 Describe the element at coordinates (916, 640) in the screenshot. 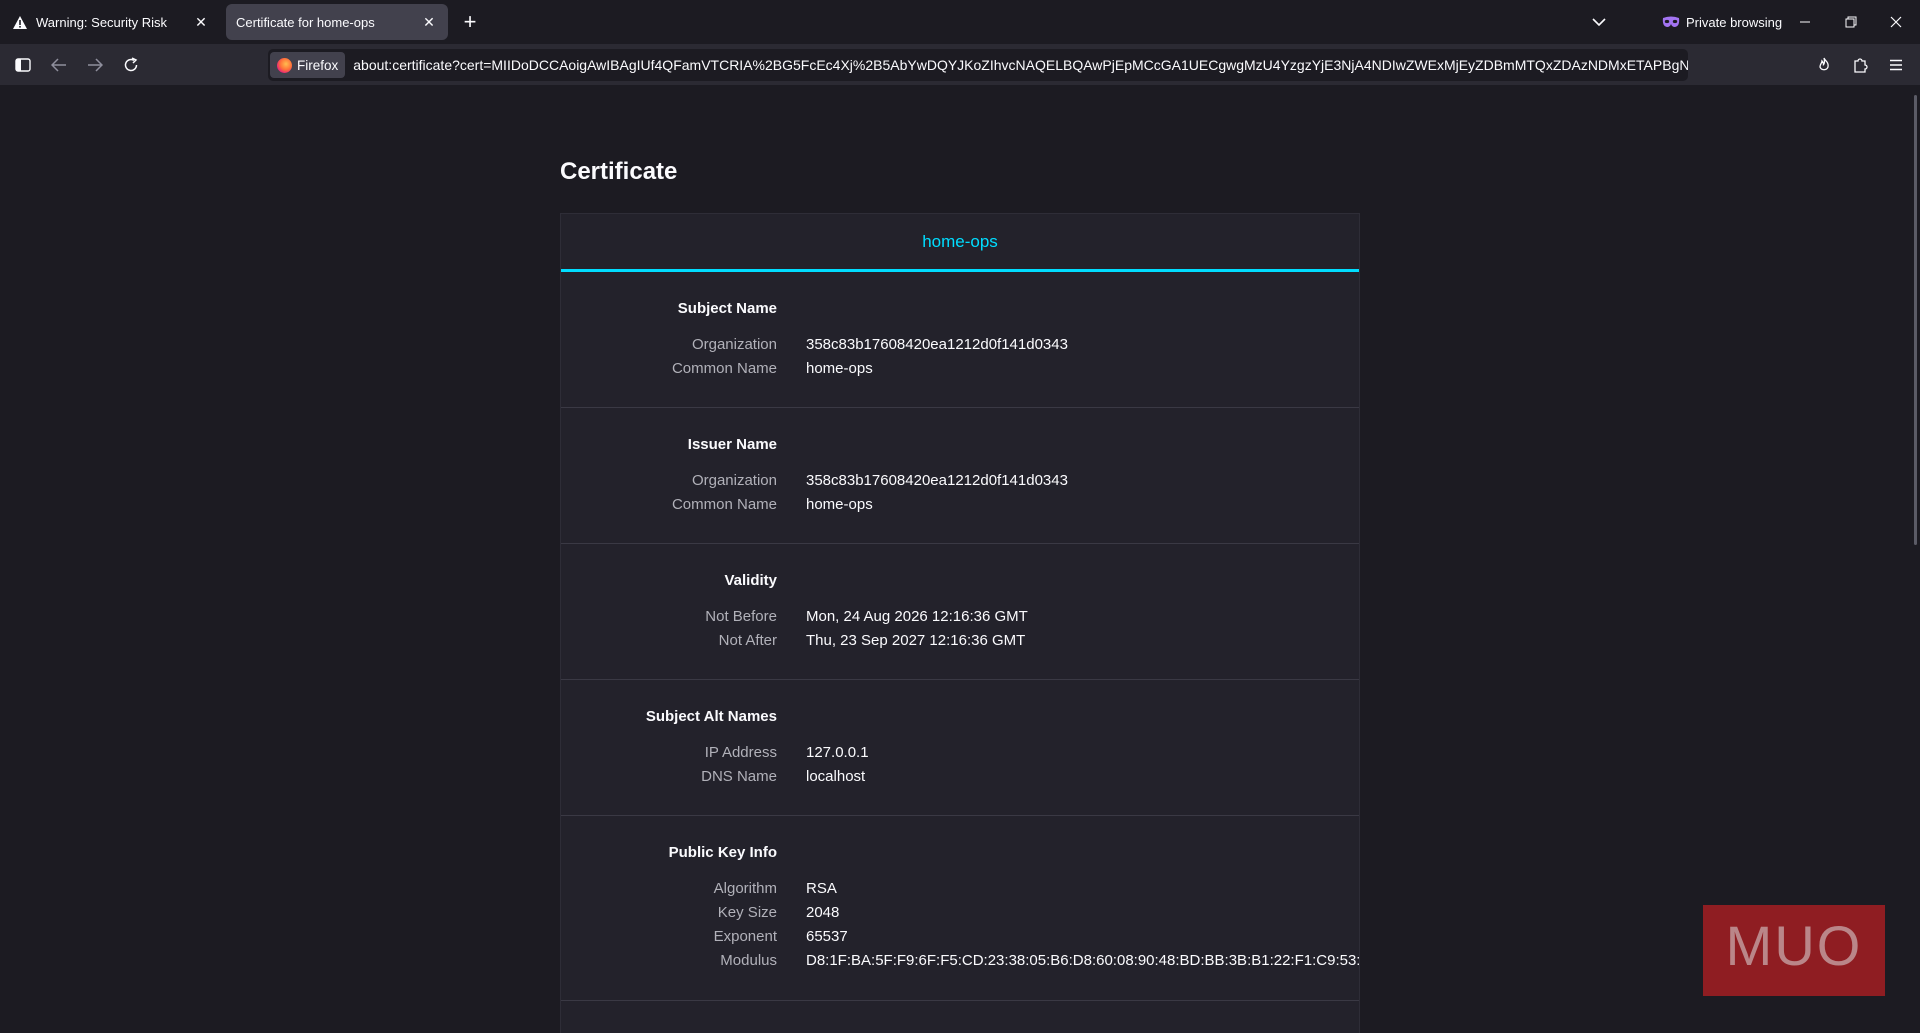

I see `row-value: Thu, 23 Sep 2027 12:16:36 GMT` at that location.